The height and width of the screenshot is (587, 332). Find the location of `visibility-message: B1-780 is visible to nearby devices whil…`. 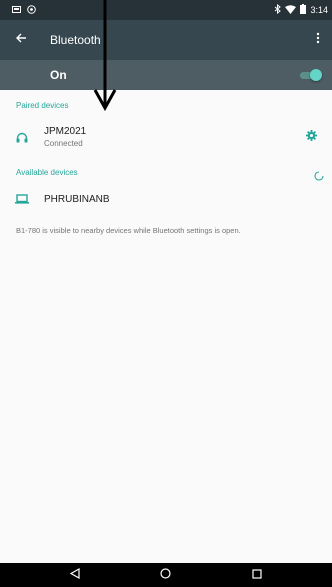

visibility-message: B1-780 is visible to nearby devices whil… is located at coordinates (128, 230).